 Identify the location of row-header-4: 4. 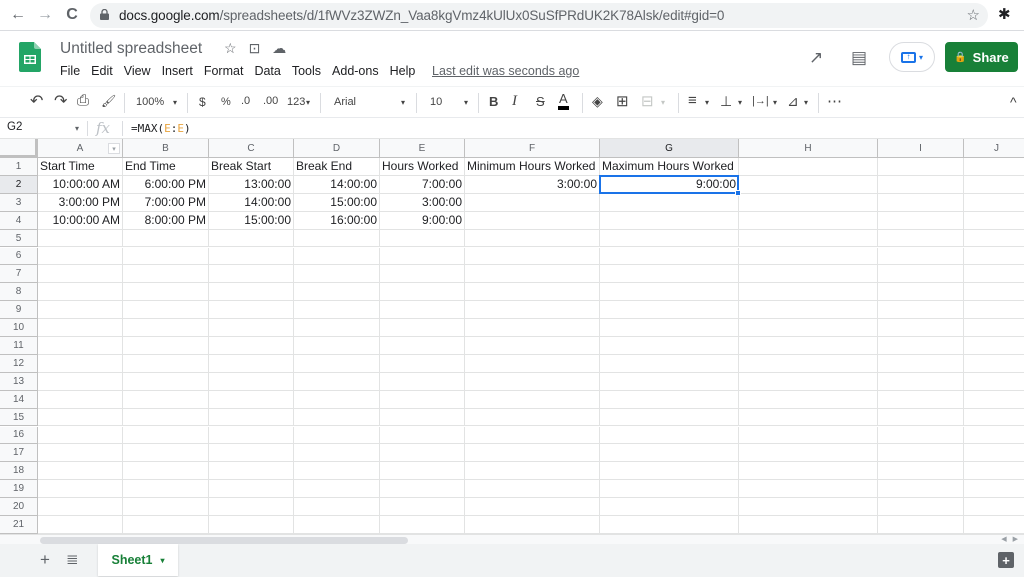
(19, 220).